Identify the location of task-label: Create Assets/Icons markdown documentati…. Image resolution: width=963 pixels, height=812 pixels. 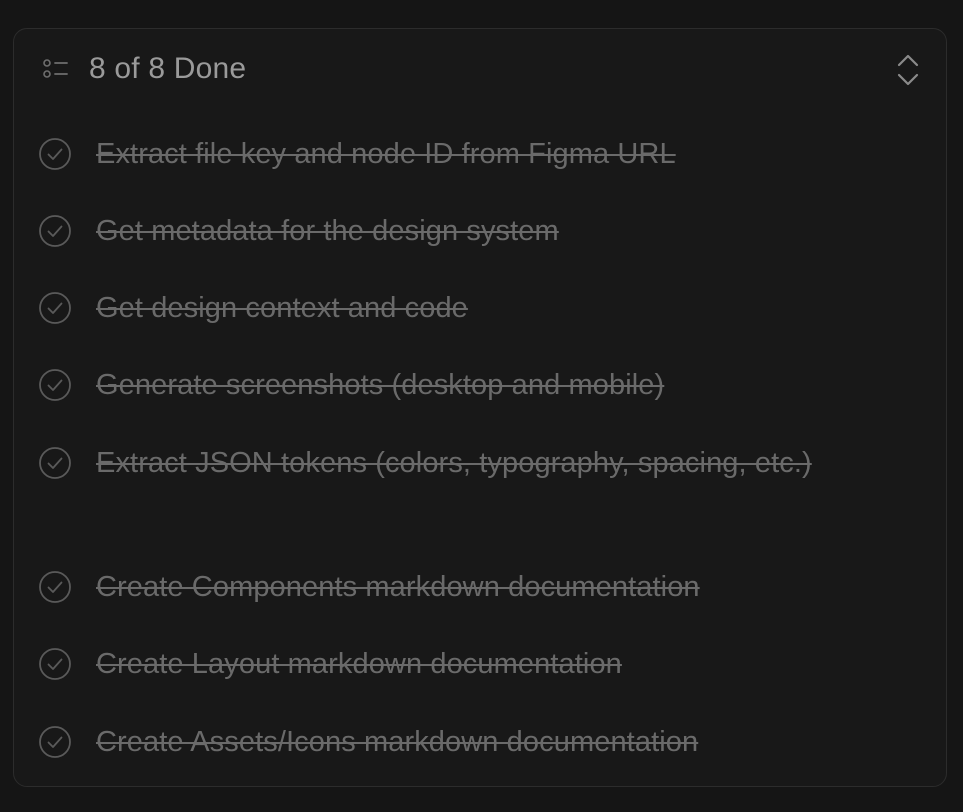
(397, 742).